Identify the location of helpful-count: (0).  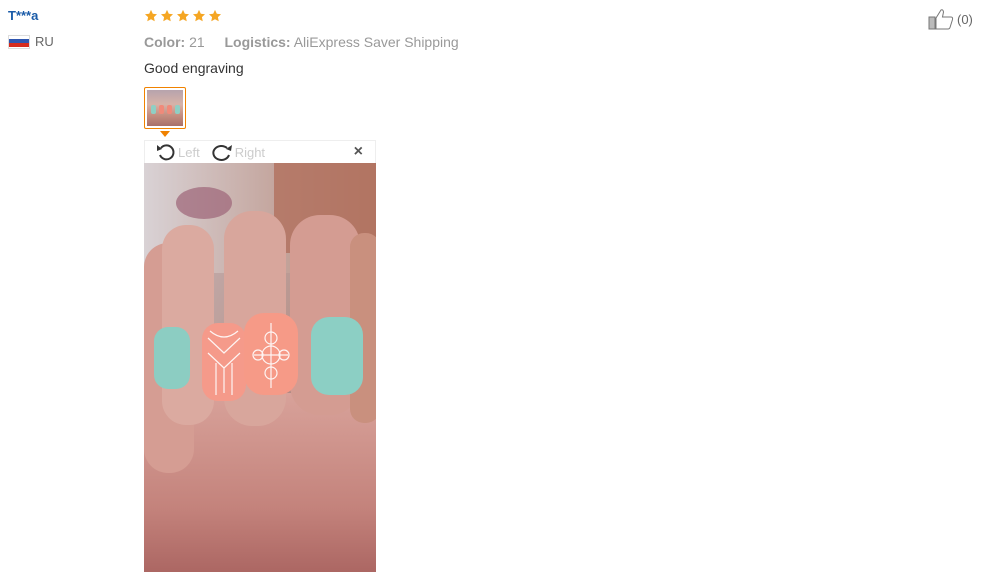
(965, 19).